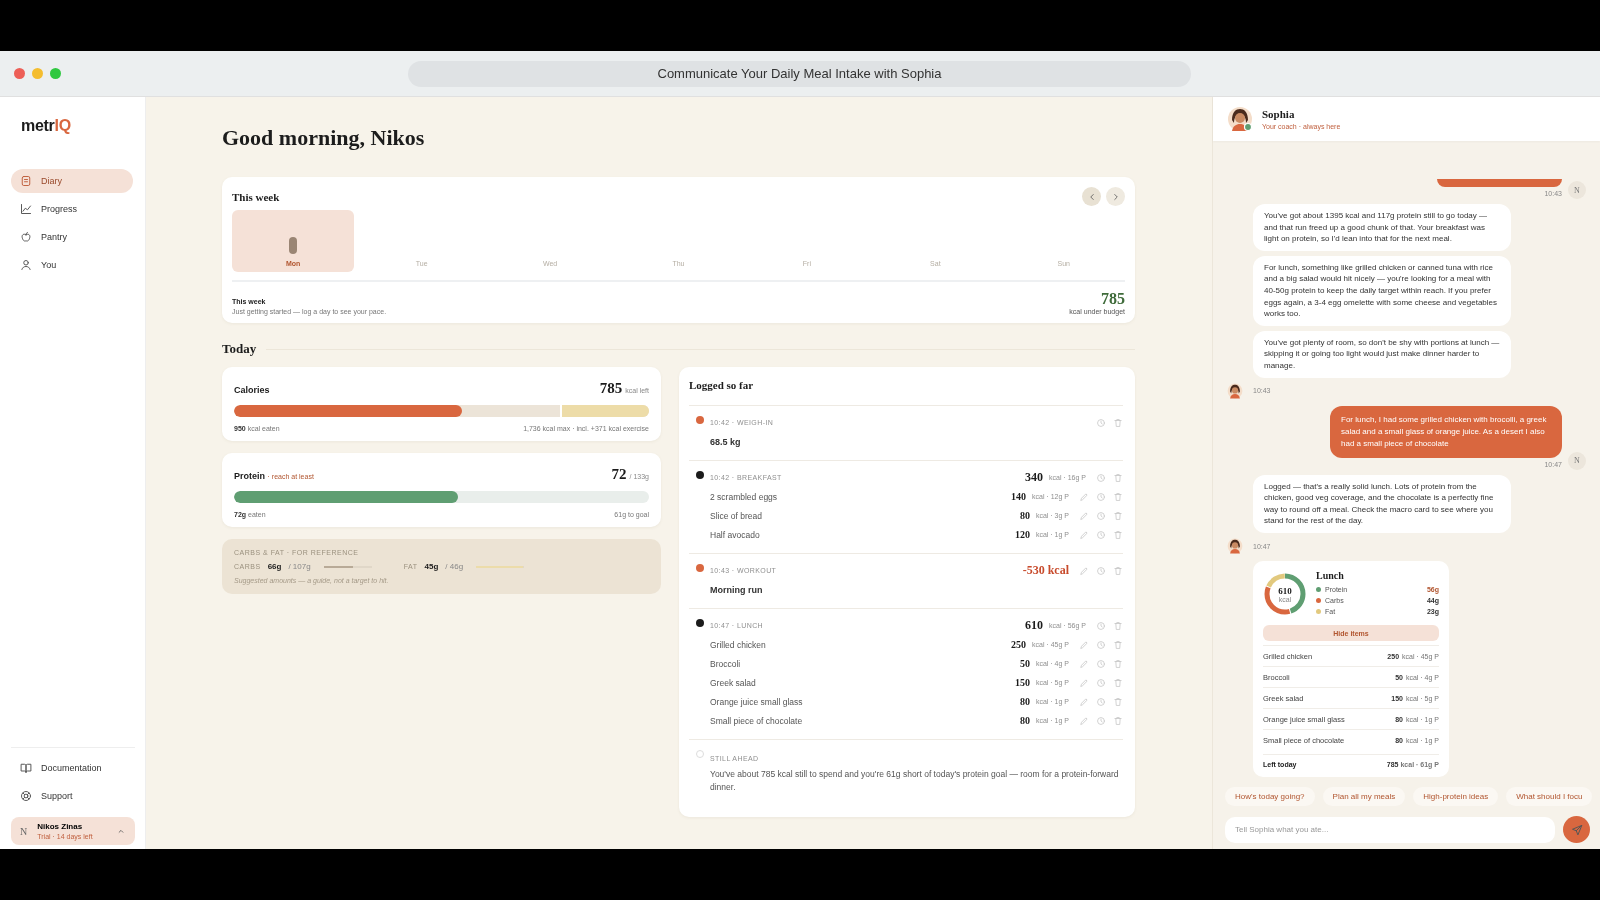 This screenshot has height=900, width=1600. I want to click on coach-message: For lunch, something like grilled chicken or canned tuna with rice and a big salad would hit nicely — you're looking for a meal with 40-50g protein to keep the daily target within reach. If you prefer eggs again, a 3-4 egg omelette with some cheese and vegetables works too., so click(1382, 290).